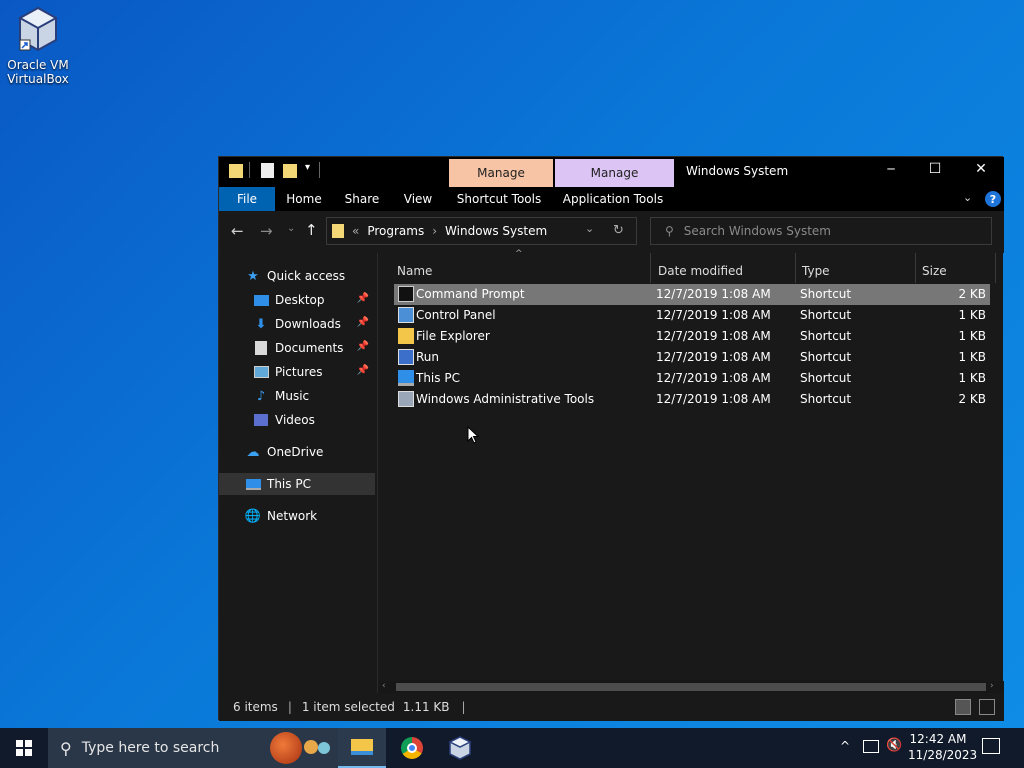 This screenshot has width=1024, height=768. Describe the element at coordinates (956, 268) in the screenshot. I see `column-size: Size` at that location.